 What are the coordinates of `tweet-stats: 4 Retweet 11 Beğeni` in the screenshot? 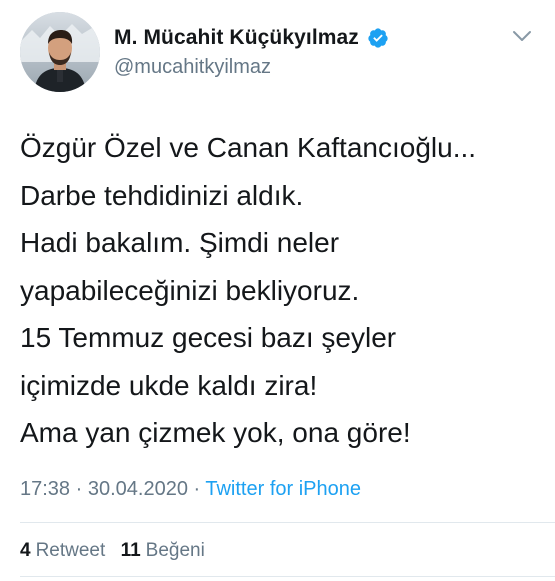 It's located at (117, 551).